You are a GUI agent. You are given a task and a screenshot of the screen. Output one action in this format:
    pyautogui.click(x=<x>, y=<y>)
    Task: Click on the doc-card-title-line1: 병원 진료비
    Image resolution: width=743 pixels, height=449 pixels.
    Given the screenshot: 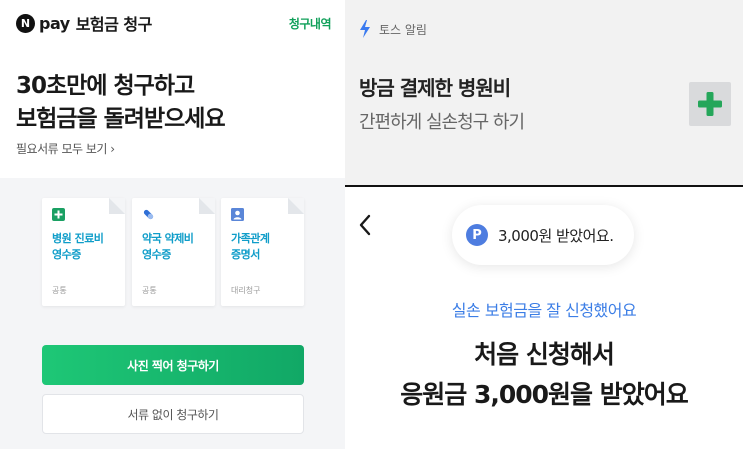 What is the action you would take?
    pyautogui.click(x=78, y=238)
    